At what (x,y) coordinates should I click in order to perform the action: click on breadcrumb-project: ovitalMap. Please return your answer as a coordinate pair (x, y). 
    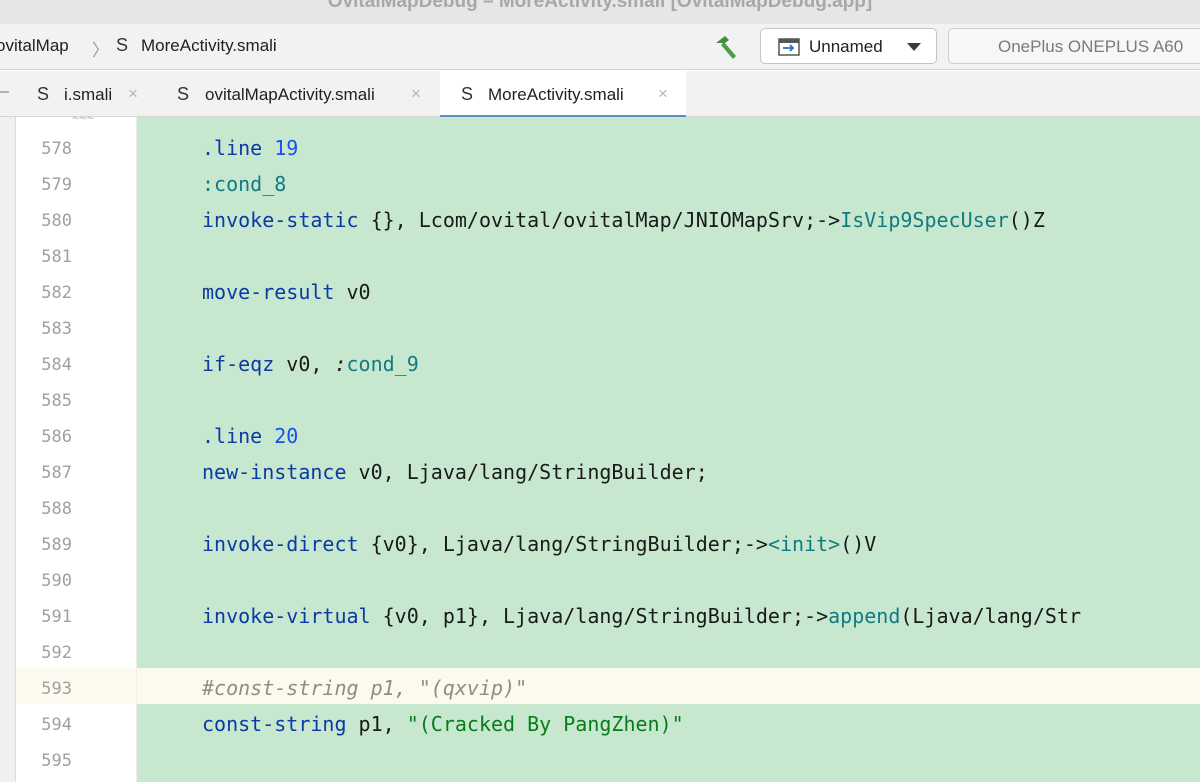
    Looking at the image, I should click on (34, 46).